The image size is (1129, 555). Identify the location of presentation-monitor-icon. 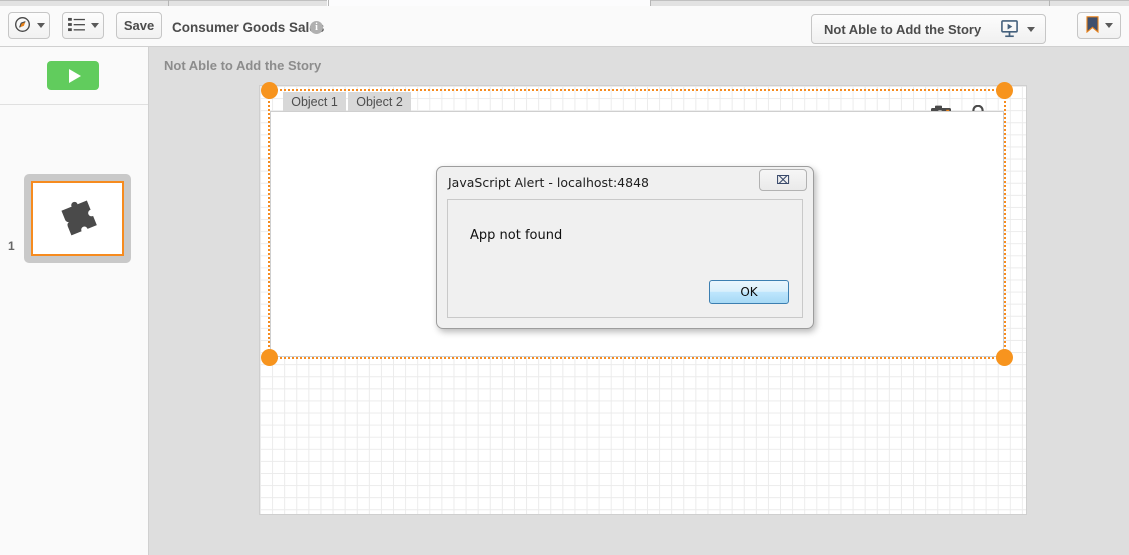
(1009, 29).